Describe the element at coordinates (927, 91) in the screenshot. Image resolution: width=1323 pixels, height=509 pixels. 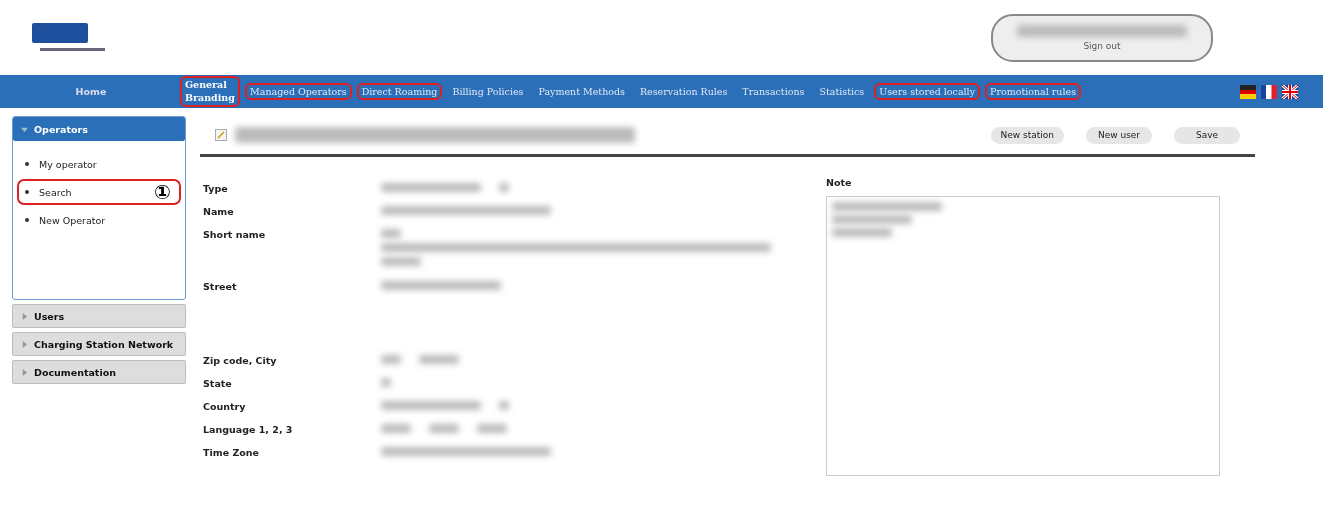
I see `nav-tab: Users stored locally` at that location.